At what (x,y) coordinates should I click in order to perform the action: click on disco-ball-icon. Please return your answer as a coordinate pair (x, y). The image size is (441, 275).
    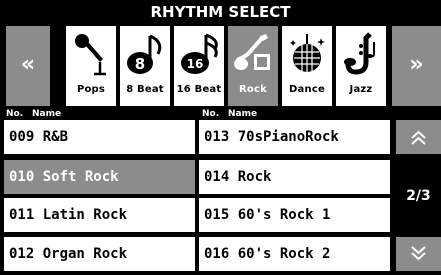
    Looking at the image, I should click on (307, 53).